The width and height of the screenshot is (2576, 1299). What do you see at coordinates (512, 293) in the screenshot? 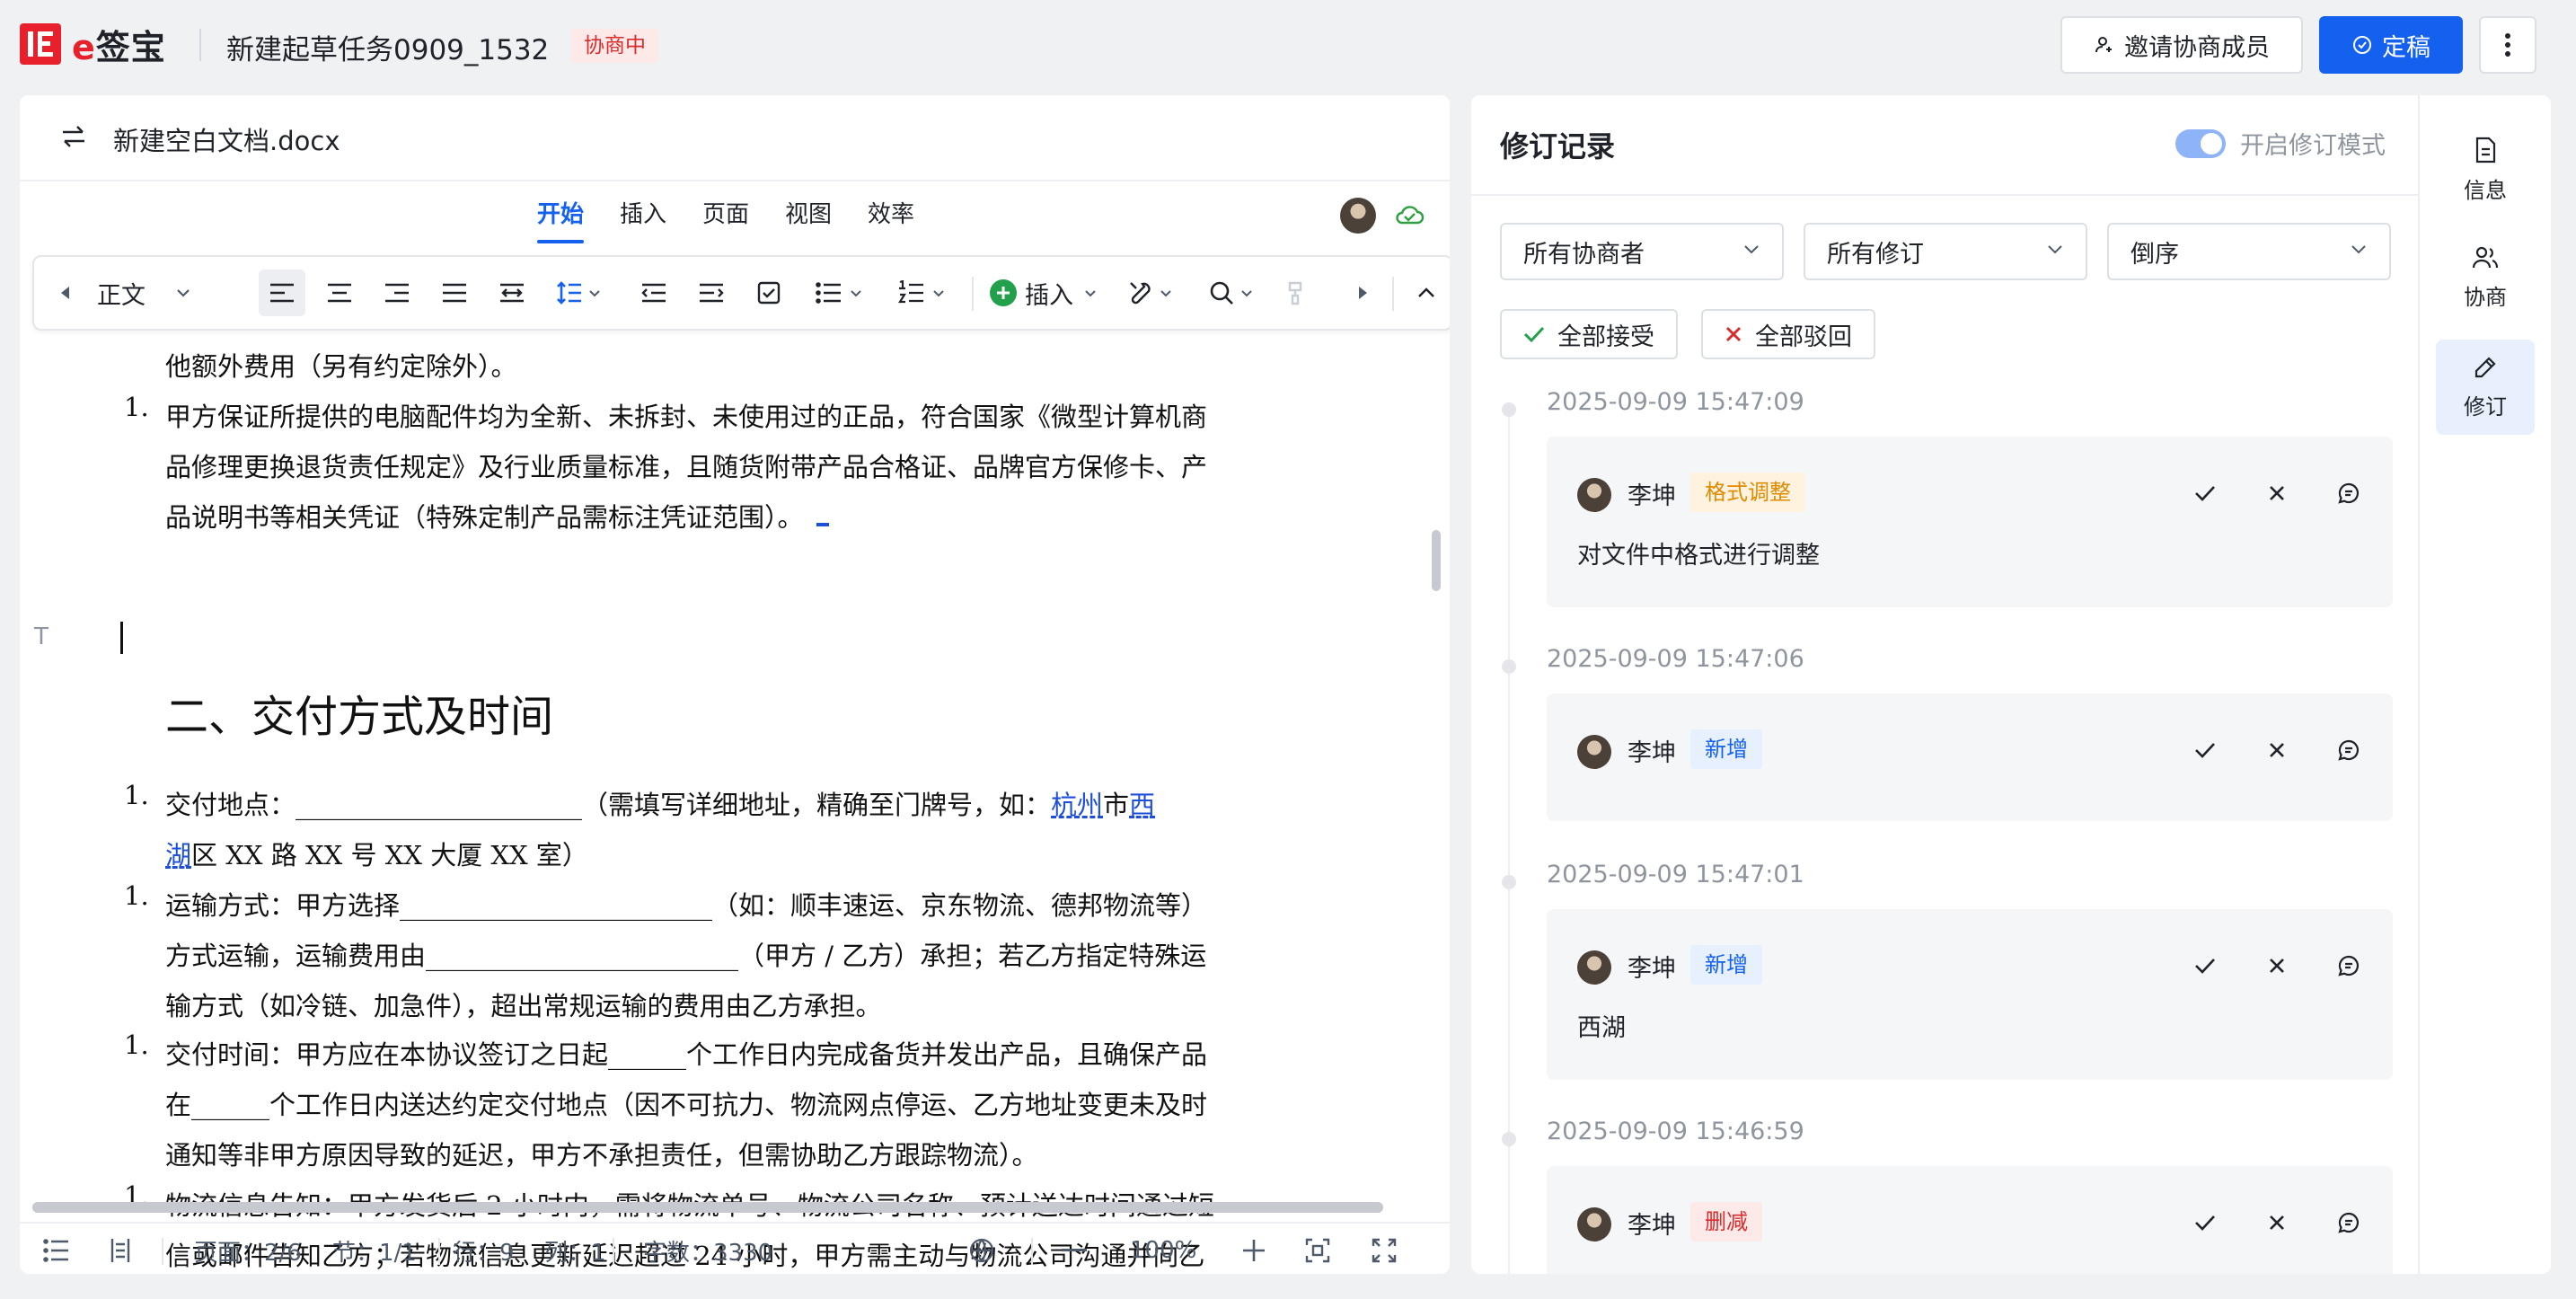
I see `distribute-icon` at bounding box center [512, 293].